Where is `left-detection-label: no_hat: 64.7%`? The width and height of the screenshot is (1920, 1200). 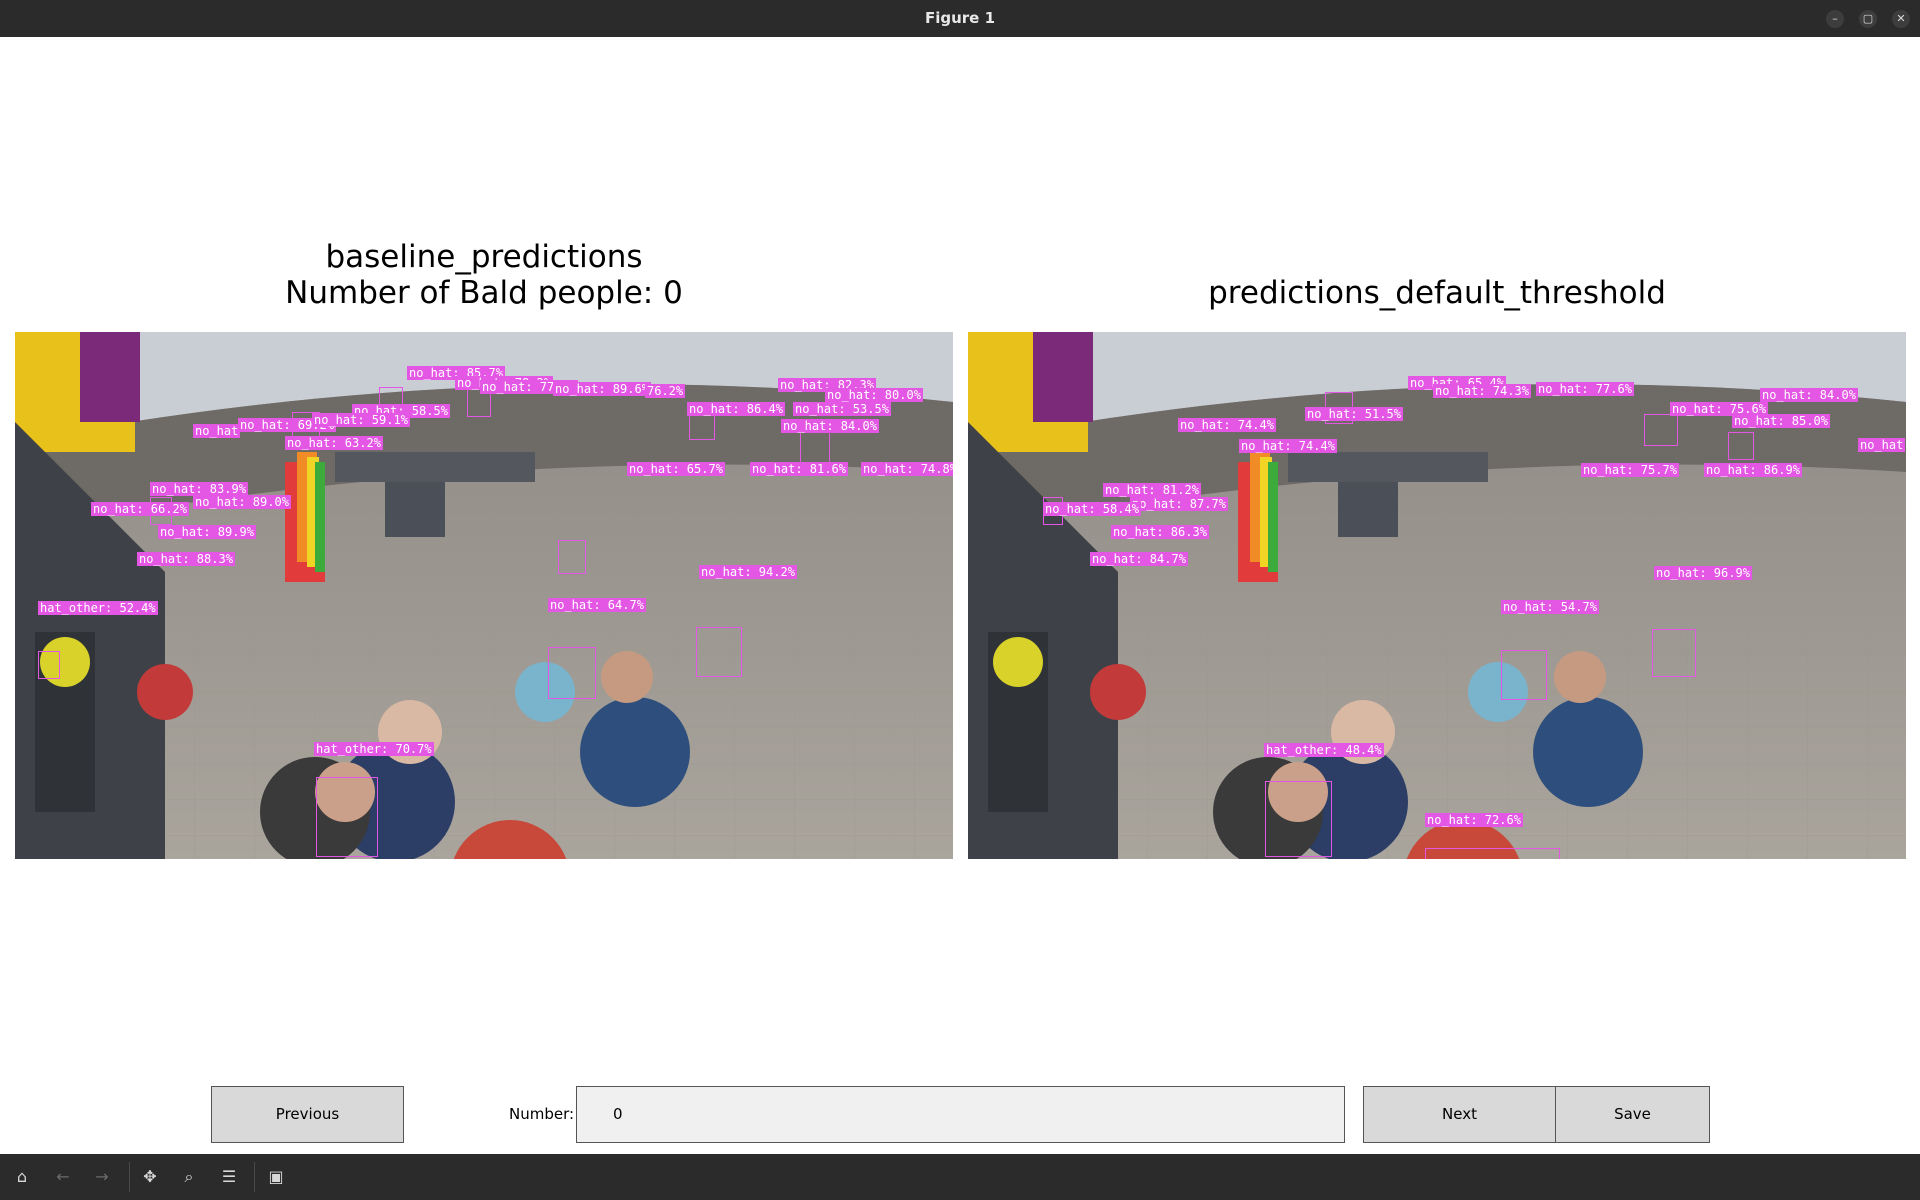 left-detection-label: no_hat: 64.7% is located at coordinates (597, 605).